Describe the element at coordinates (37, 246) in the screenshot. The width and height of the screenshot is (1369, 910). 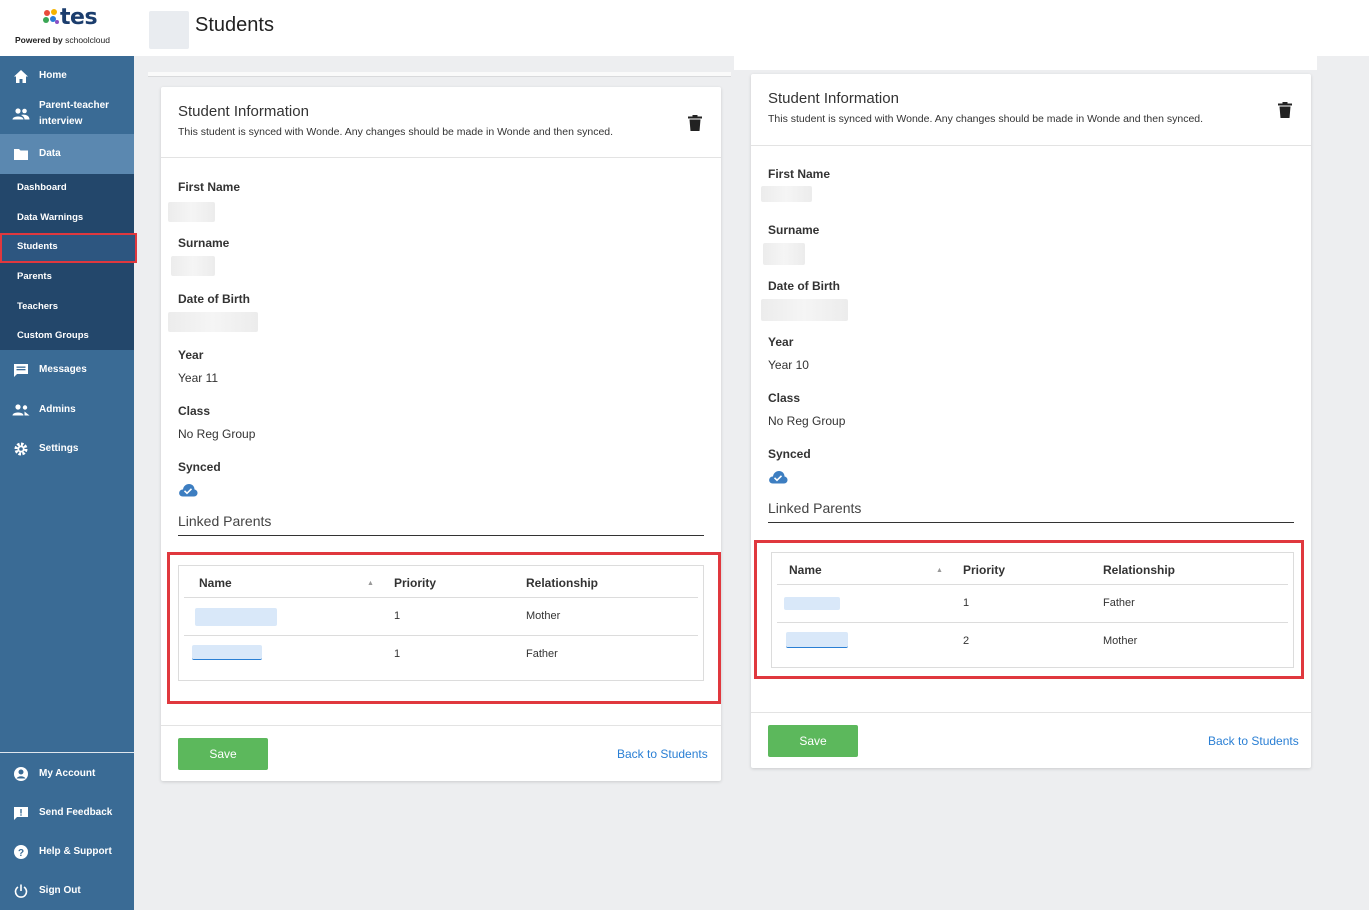
I see `subnav-students: Students` at that location.